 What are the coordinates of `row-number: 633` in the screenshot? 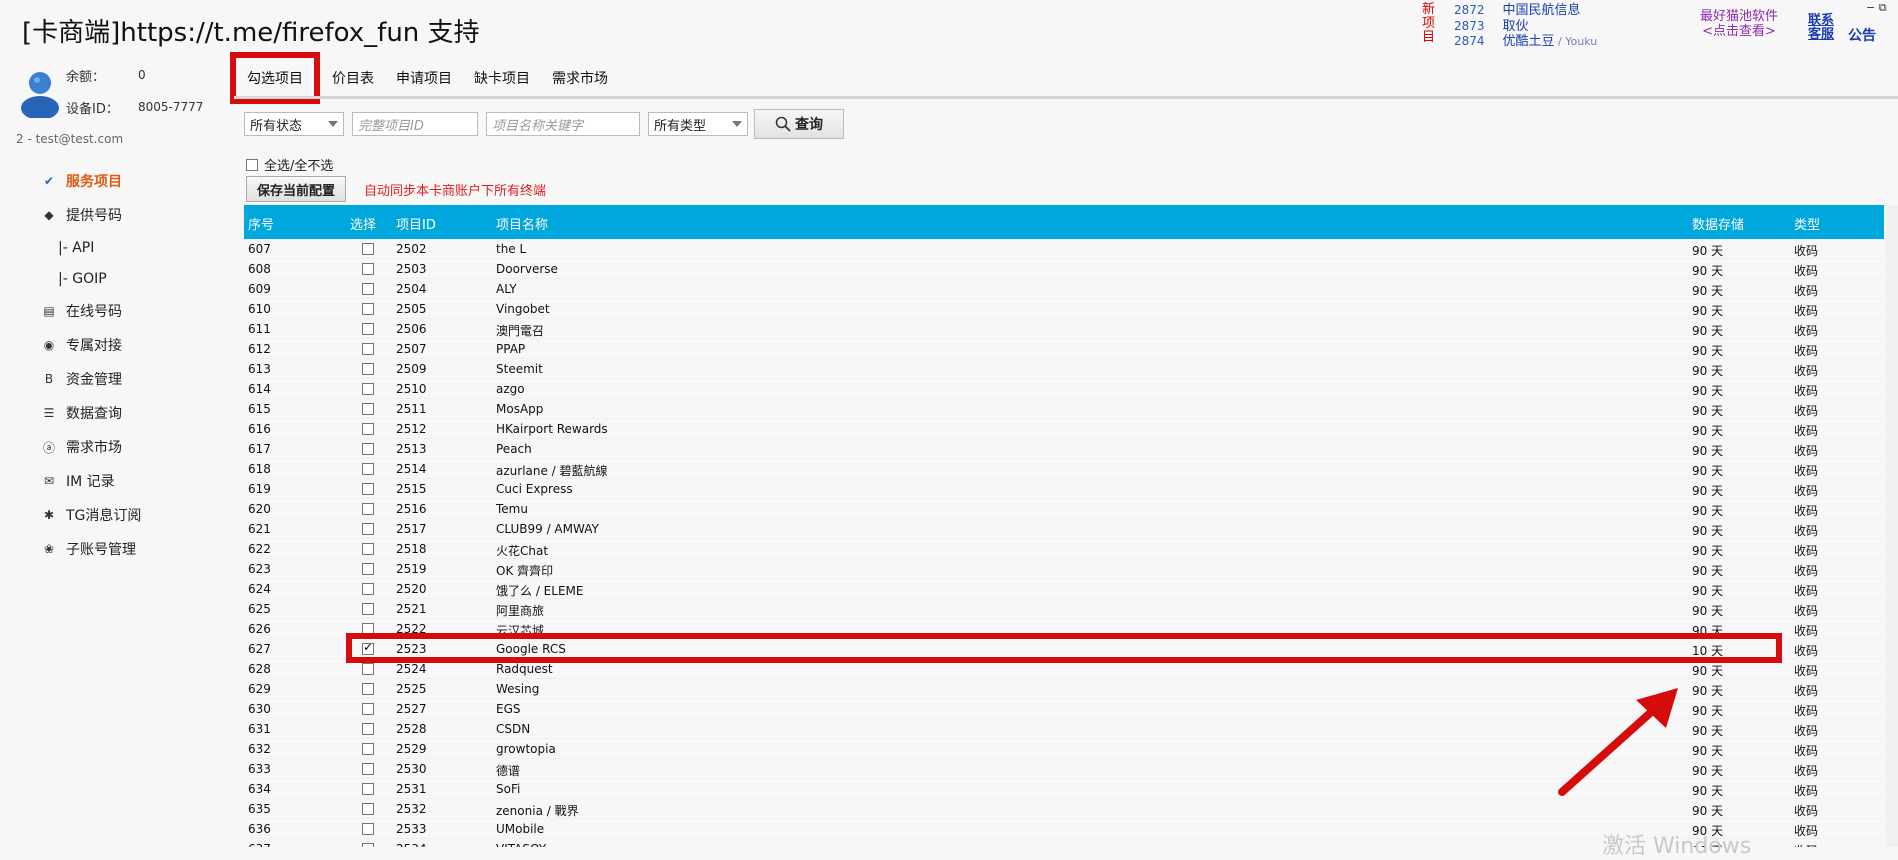 It's located at (259, 769).